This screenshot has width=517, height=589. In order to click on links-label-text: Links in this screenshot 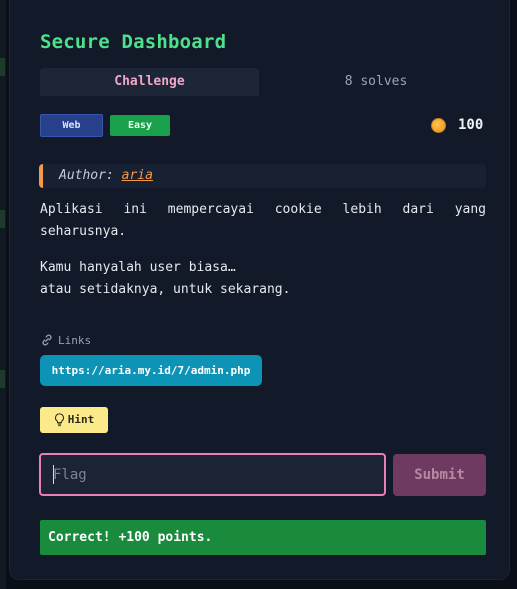, I will do `click(75, 340)`.